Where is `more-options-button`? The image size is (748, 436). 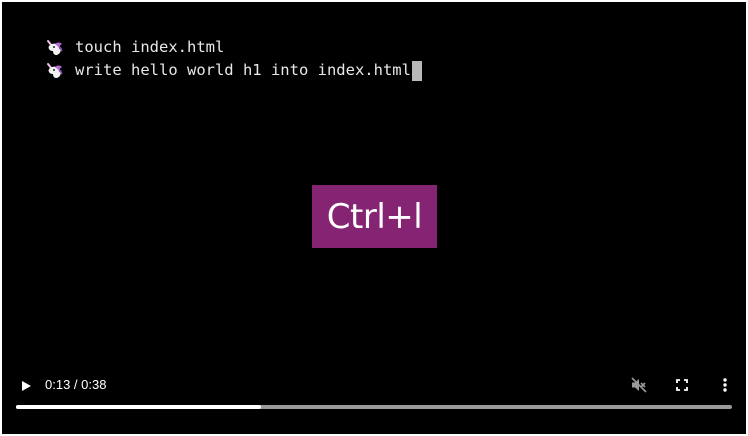 more-options-button is located at coordinates (725, 385).